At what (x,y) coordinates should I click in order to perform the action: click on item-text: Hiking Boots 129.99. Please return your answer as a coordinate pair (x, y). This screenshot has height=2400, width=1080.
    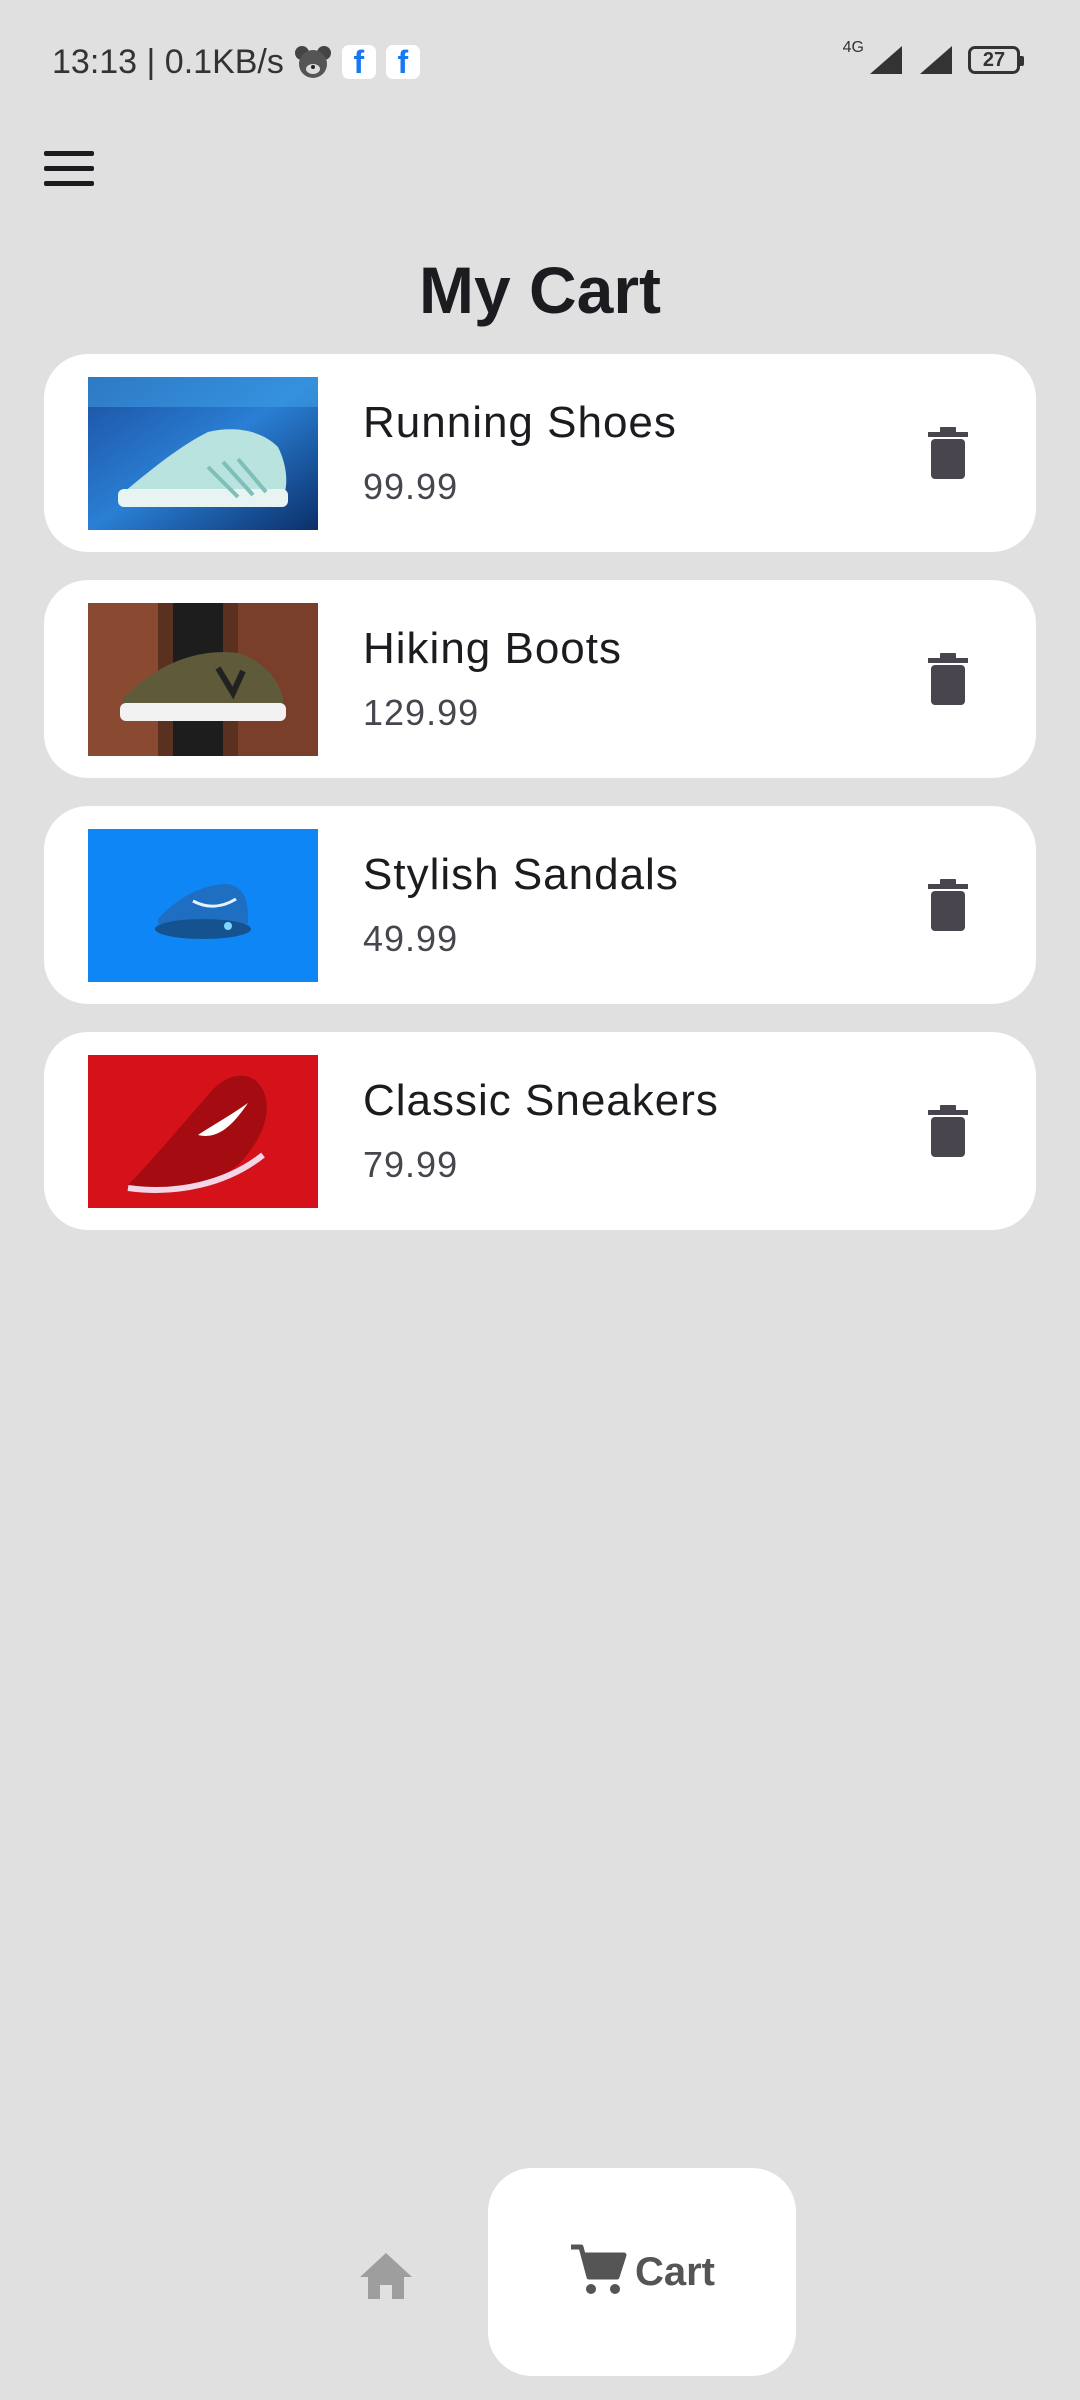
    Looking at the image, I should click on (492, 679).